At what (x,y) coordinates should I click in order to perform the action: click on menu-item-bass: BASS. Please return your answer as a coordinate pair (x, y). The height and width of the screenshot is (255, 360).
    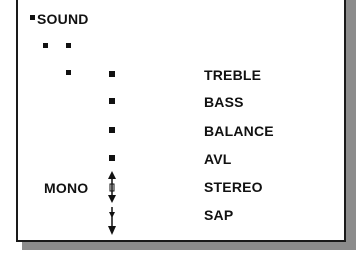
    Looking at the image, I should click on (224, 102).